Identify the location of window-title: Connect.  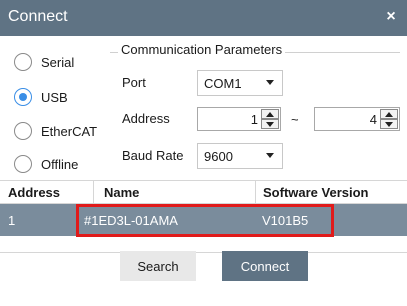
(38, 16).